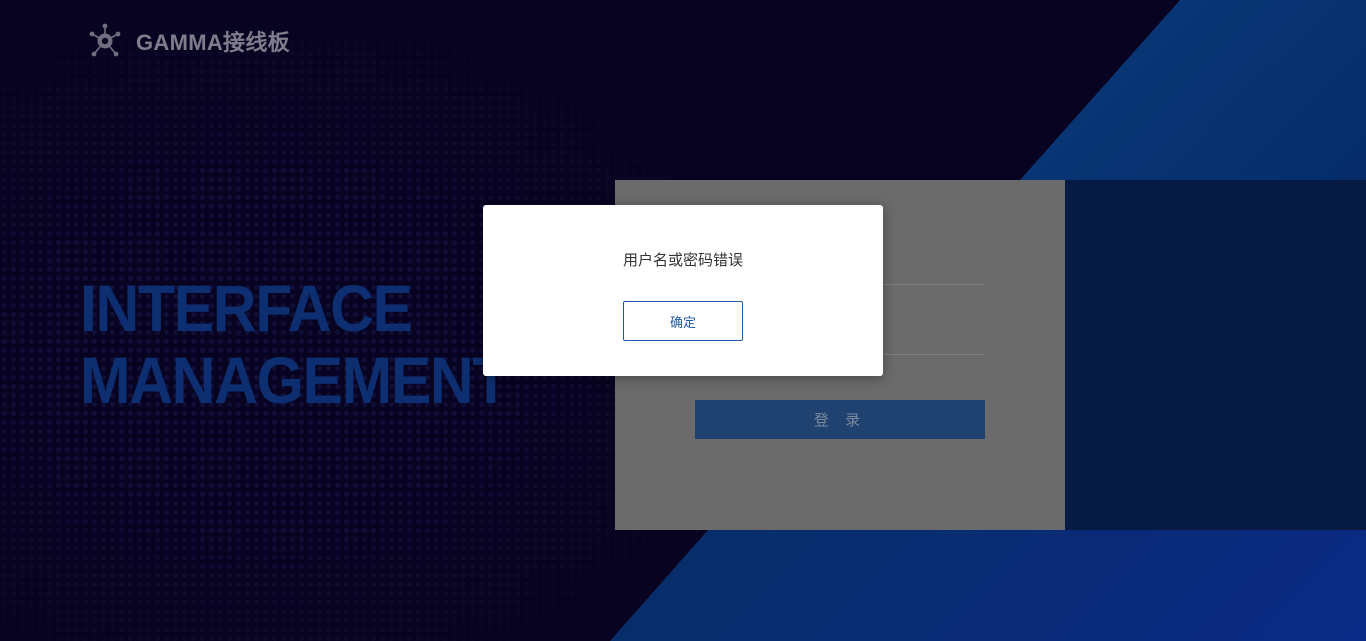 This screenshot has height=641, width=1366. I want to click on dialog-ok-button: 确定, so click(683, 321).